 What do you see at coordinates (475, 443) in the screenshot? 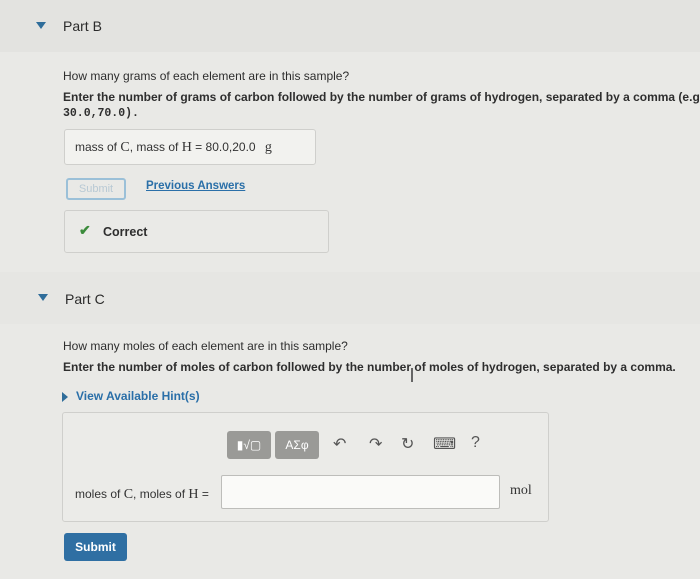
I see `help-icon: ?` at bounding box center [475, 443].